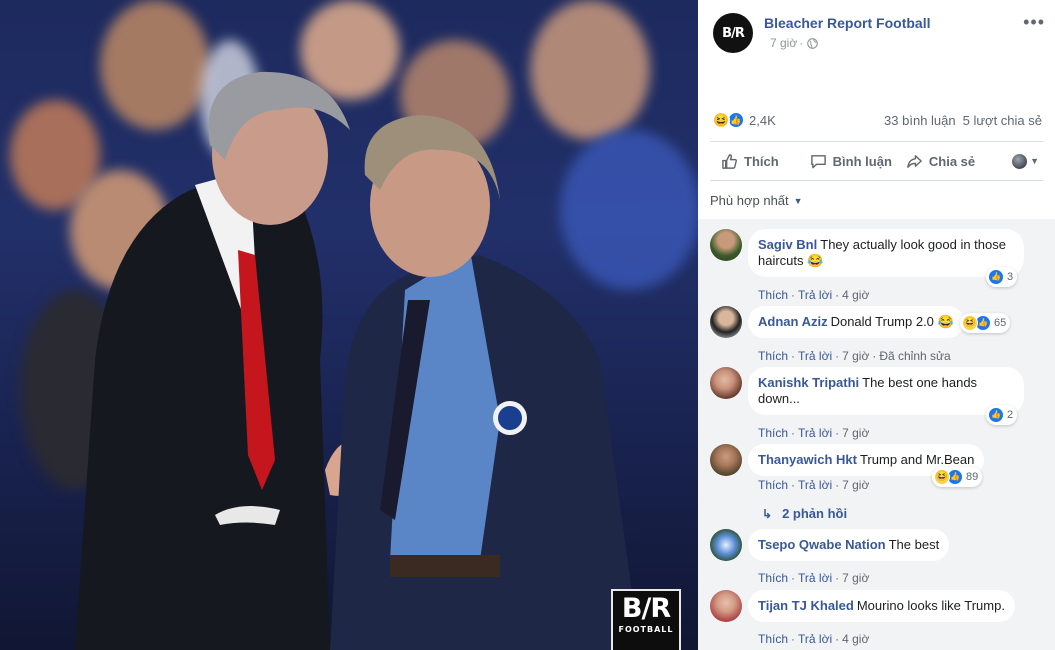 The height and width of the screenshot is (650, 1055). I want to click on view-replies-link: ↳ 2 phản hồi, so click(804, 513).